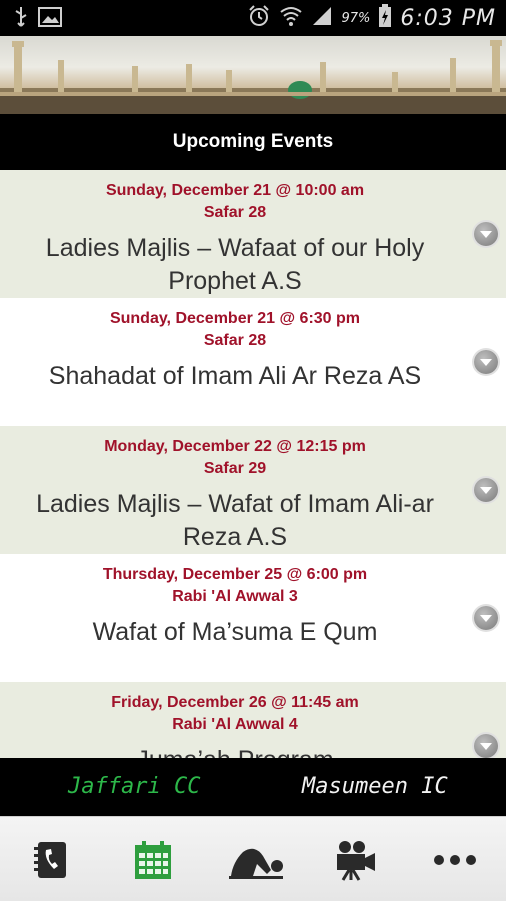 The image size is (506, 901). I want to click on event-title: Juma’ah Program, so click(235, 751).